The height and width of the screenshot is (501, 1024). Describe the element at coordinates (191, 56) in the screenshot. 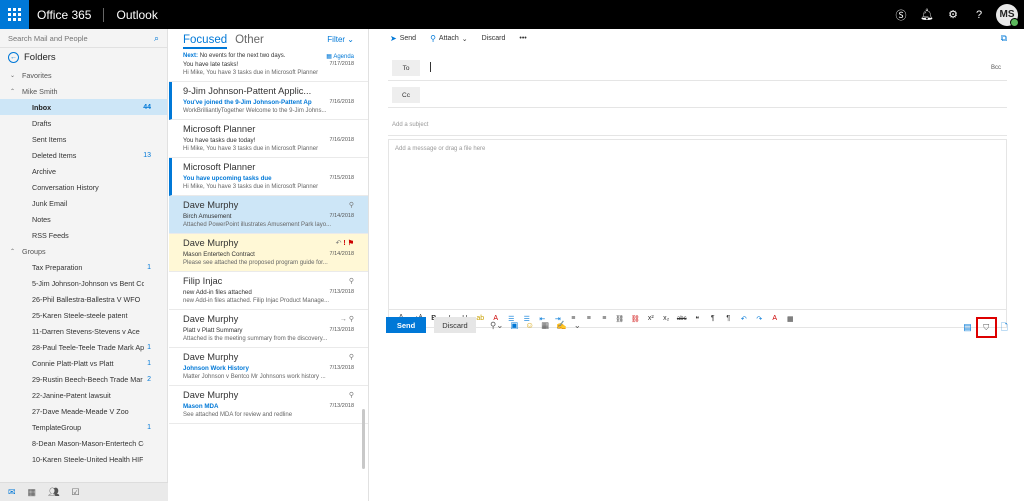

I see `agenda-next-label: Next:` at that location.